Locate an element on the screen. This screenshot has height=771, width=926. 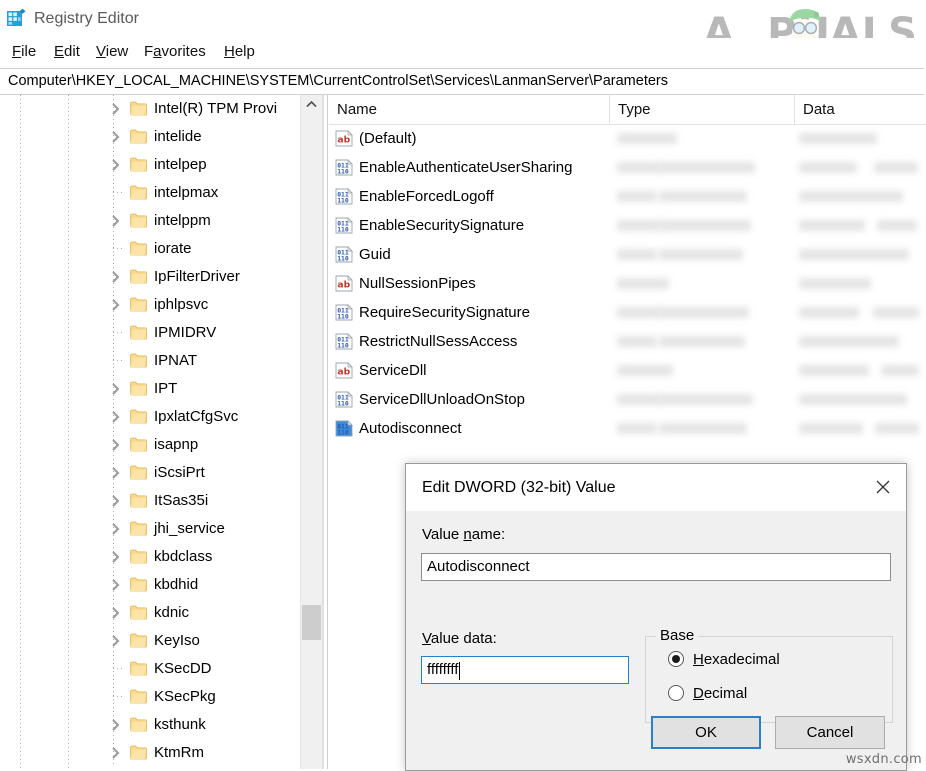
tree-item-ksthunk: ksthunk is located at coordinates (161, 725).